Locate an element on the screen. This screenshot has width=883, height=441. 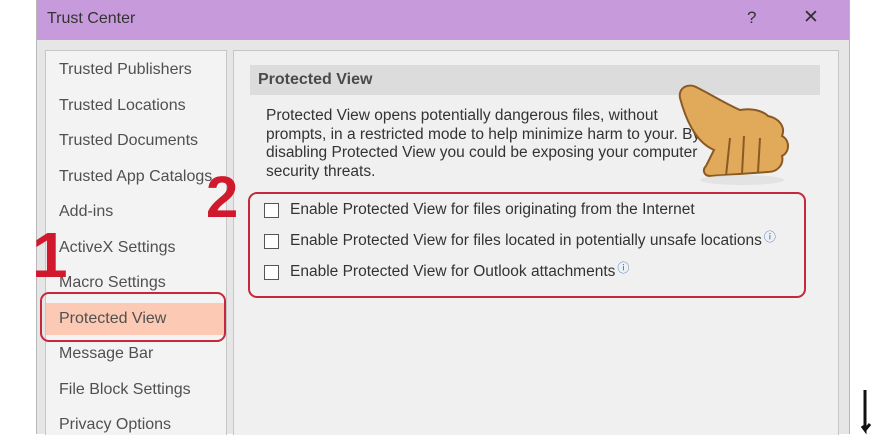
sidebar-item-trusted-app-catalogs: Trusted App Catalogs is located at coordinates (136, 177).